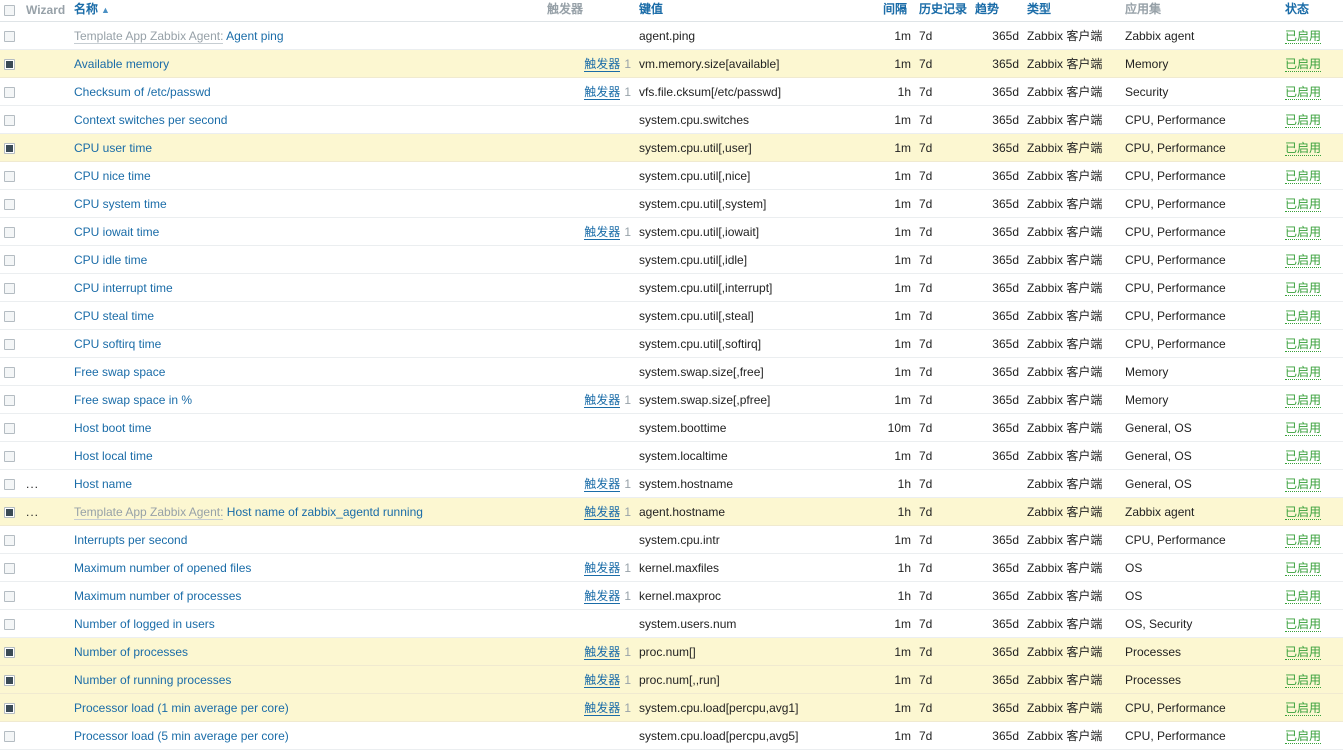 The height and width of the screenshot is (750, 1343). What do you see at coordinates (651, 9) in the screenshot?
I see `header-key-link: 键值` at bounding box center [651, 9].